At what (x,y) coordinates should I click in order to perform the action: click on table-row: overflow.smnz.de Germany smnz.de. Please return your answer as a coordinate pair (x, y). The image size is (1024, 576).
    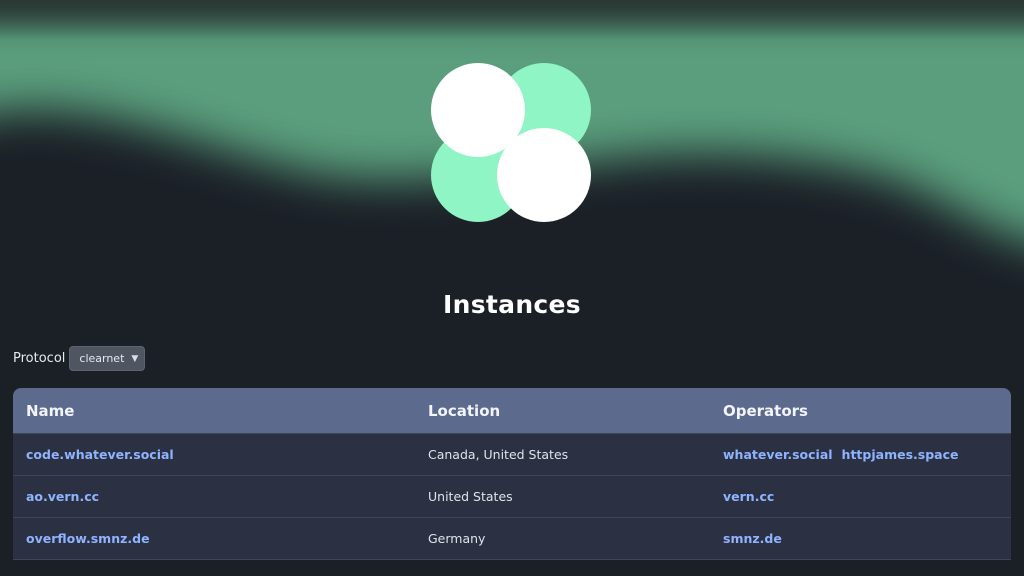
    Looking at the image, I should click on (512, 538).